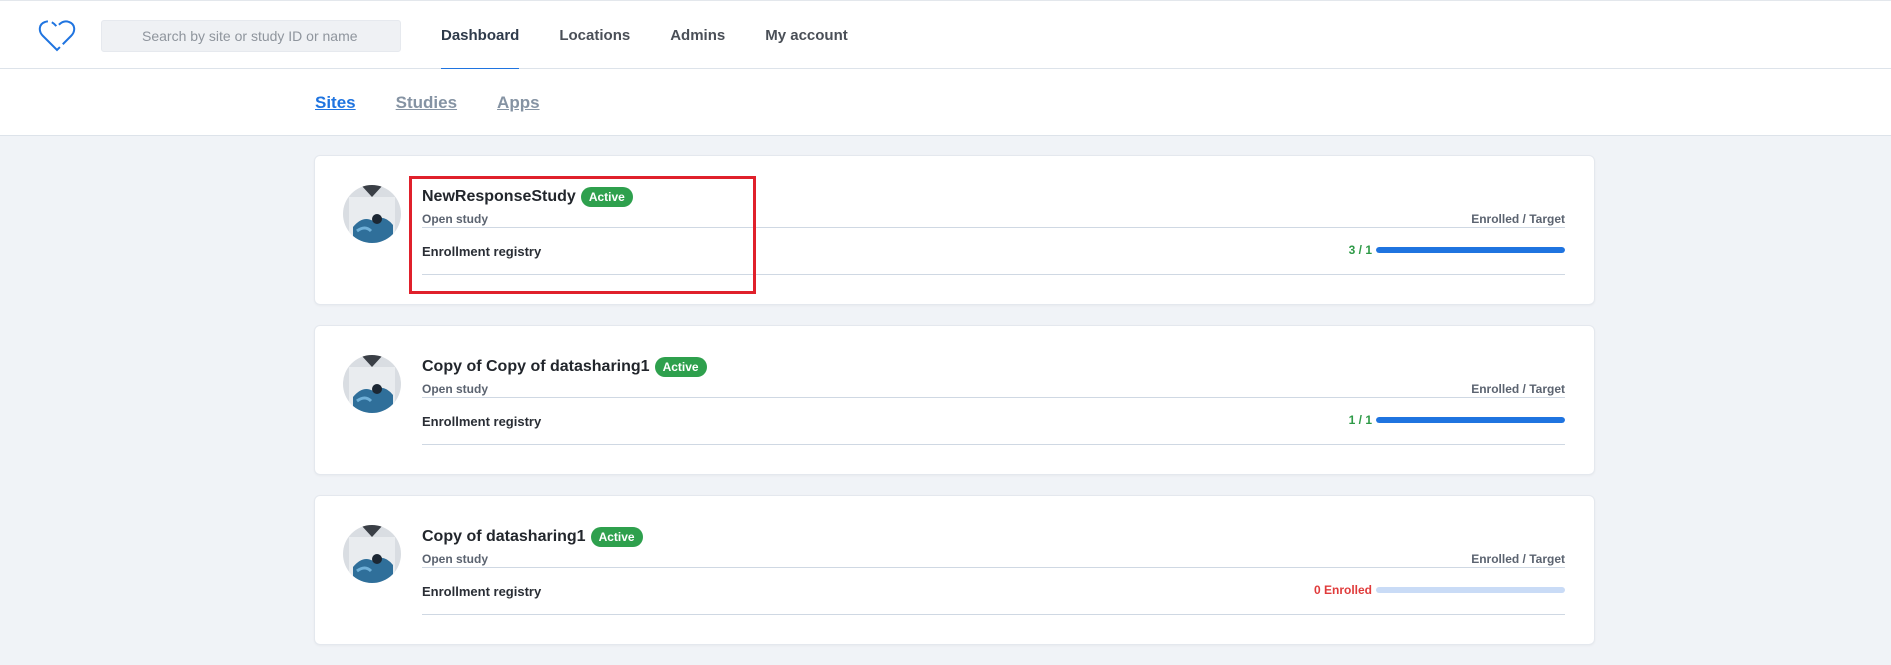 This screenshot has width=1891, height=665. Describe the element at coordinates (1360, 250) in the screenshot. I see `enrollment-count: 3 / 1` at that location.